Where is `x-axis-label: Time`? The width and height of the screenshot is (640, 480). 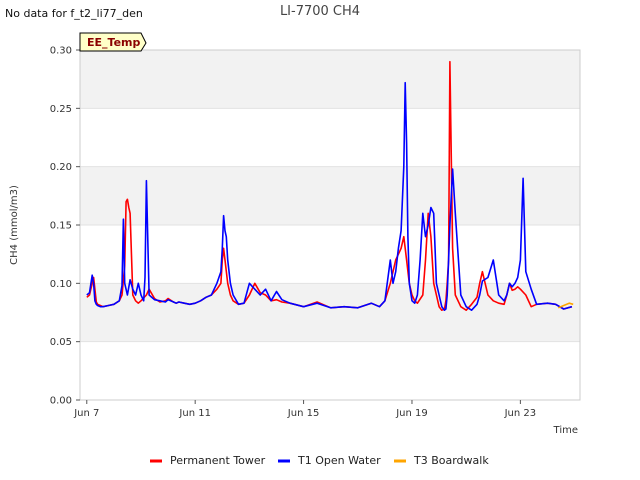 x-axis-label: Time is located at coordinates (565, 430).